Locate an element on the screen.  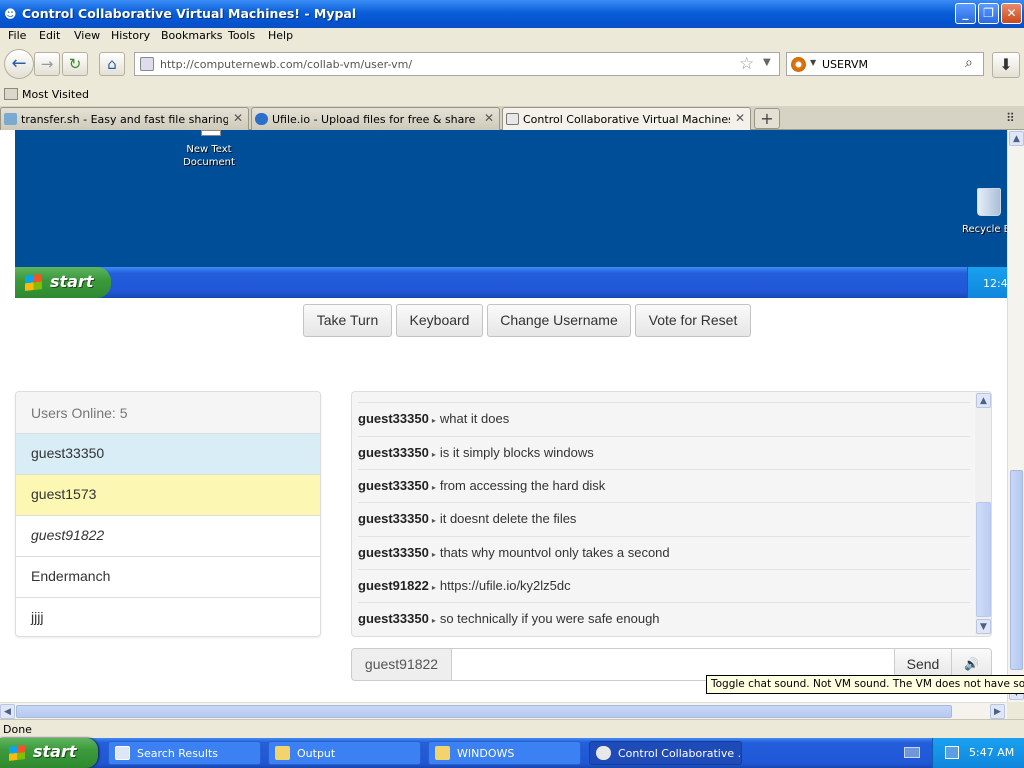
maximize-button: ❐ is located at coordinates (988, 13).